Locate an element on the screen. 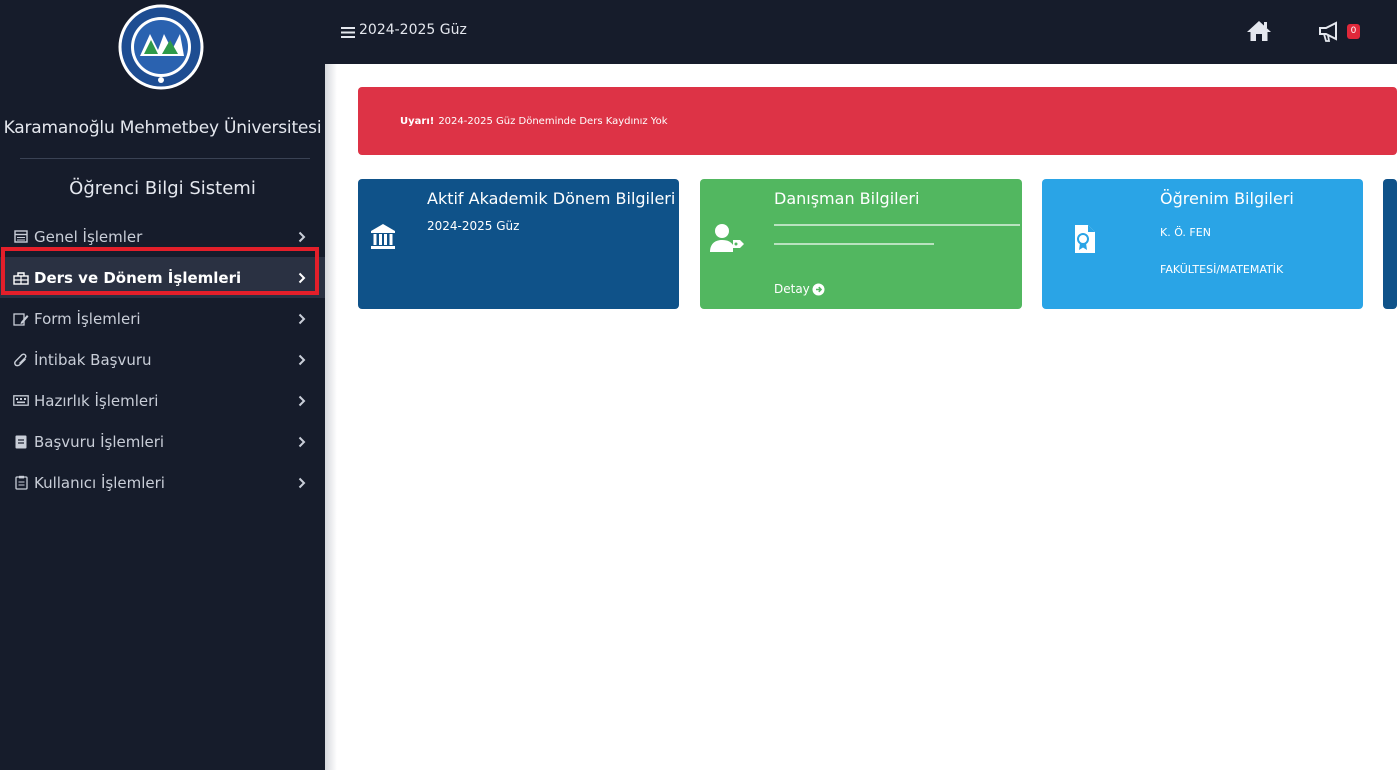 This screenshot has width=1397, height=770. sidebar-item-intibak-basvuru: İntibak Başvuru is located at coordinates (162, 359).